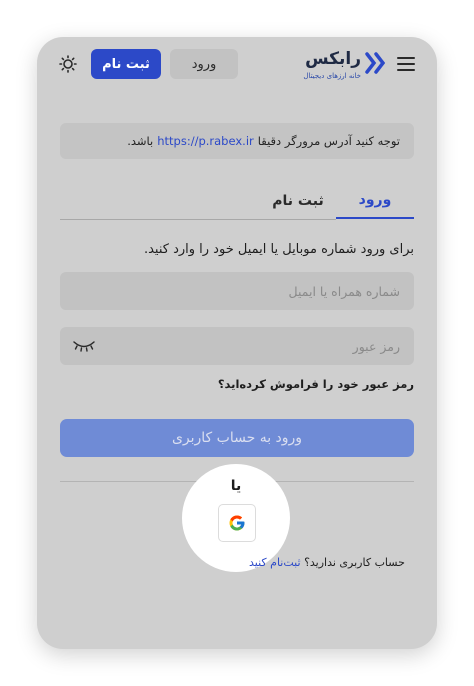  What do you see at coordinates (68, 64) in the screenshot?
I see `sun-icon` at bounding box center [68, 64].